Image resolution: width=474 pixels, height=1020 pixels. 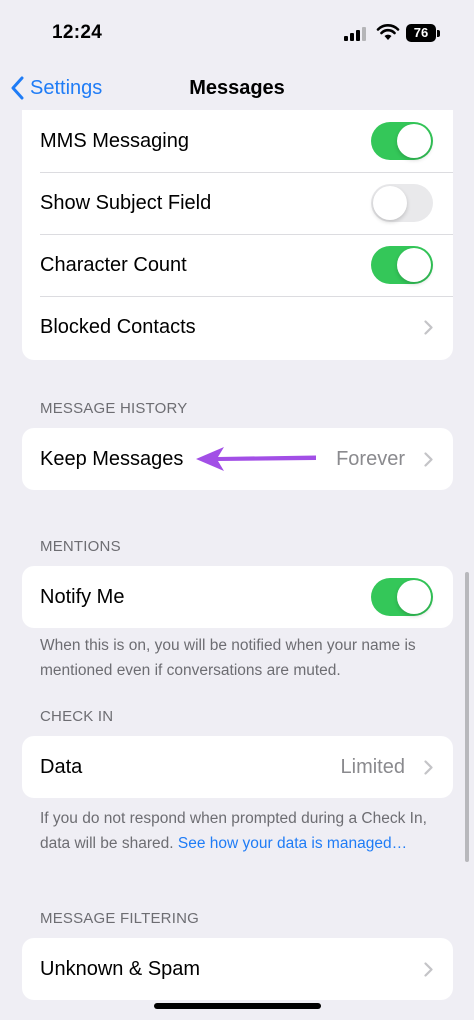 I want to click on data-value: Limited, so click(x=372, y=766).